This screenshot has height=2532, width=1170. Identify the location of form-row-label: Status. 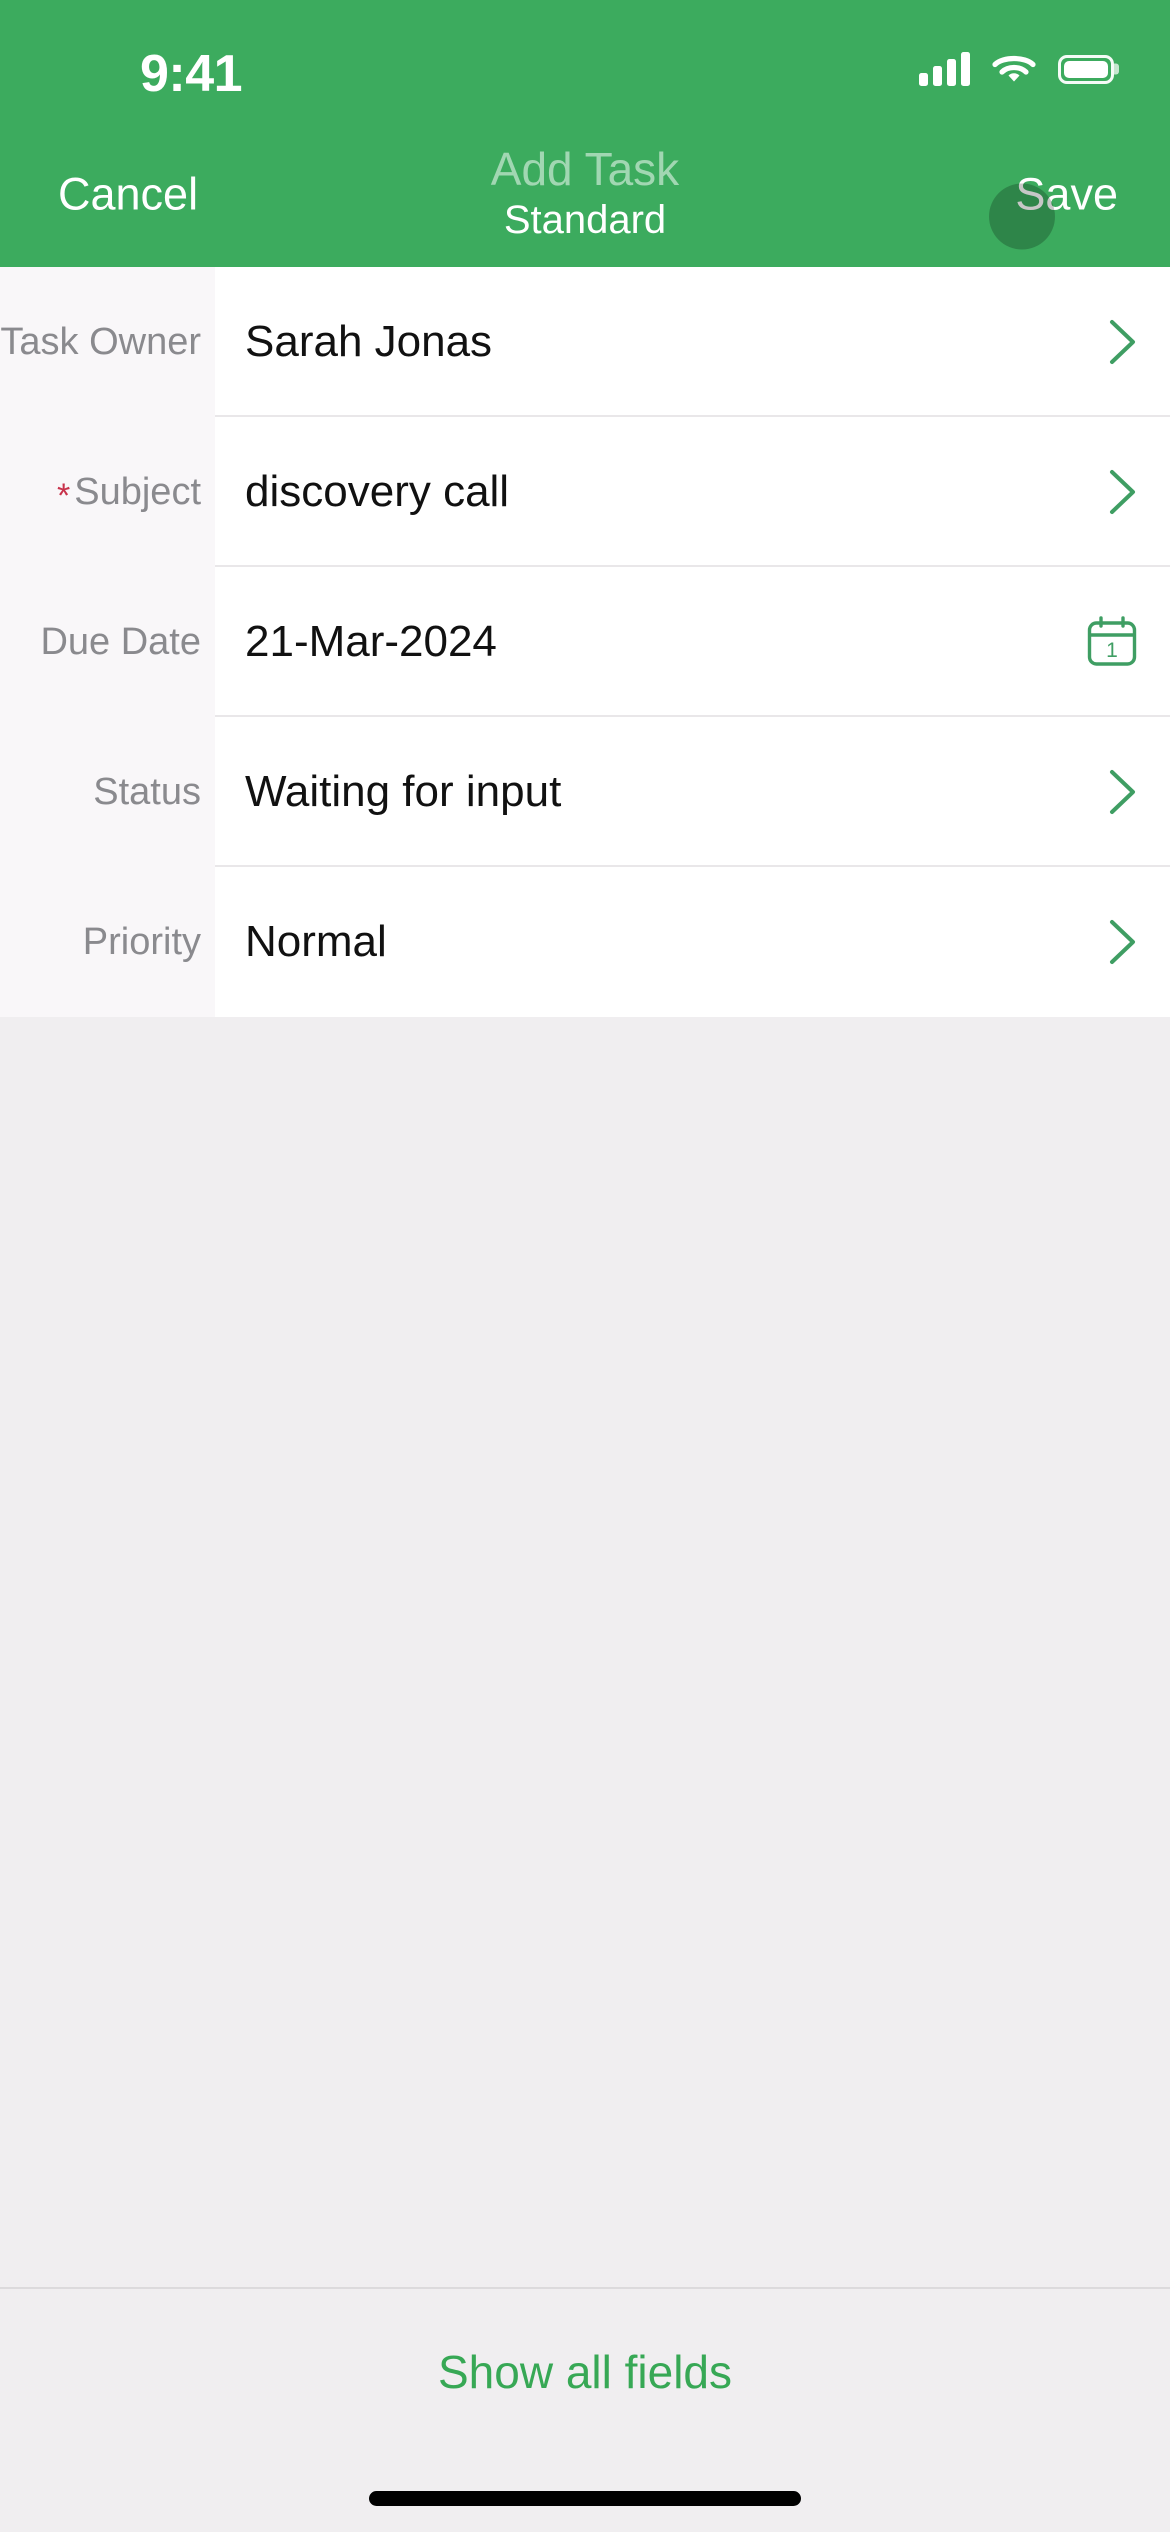
(147, 792).